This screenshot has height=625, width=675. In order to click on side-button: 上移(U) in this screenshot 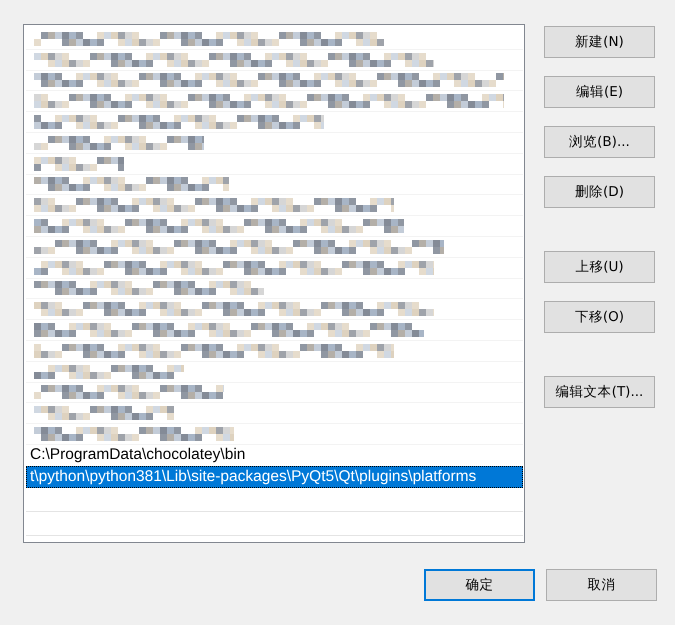, I will do `click(599, 267)`.